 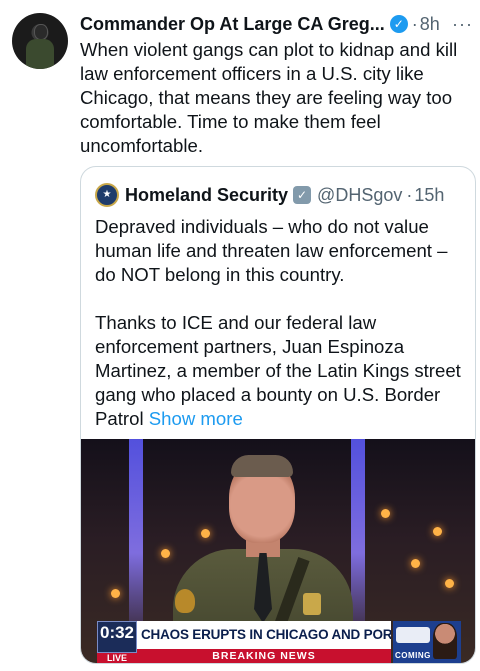 I want to click on post-header: Commander Op At Large CA Greg... ✓ · 8h, so click(x=276, y=24).